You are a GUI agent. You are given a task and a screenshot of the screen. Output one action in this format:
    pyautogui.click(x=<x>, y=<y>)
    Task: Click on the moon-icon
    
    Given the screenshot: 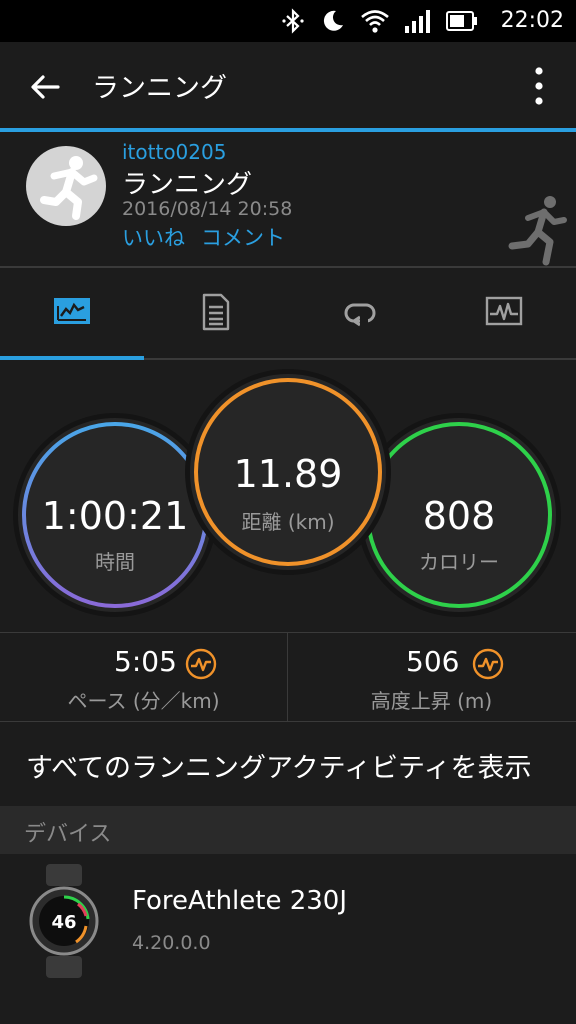 What is the action you would take?
    pyautogui.click(x=333, y=20)
    